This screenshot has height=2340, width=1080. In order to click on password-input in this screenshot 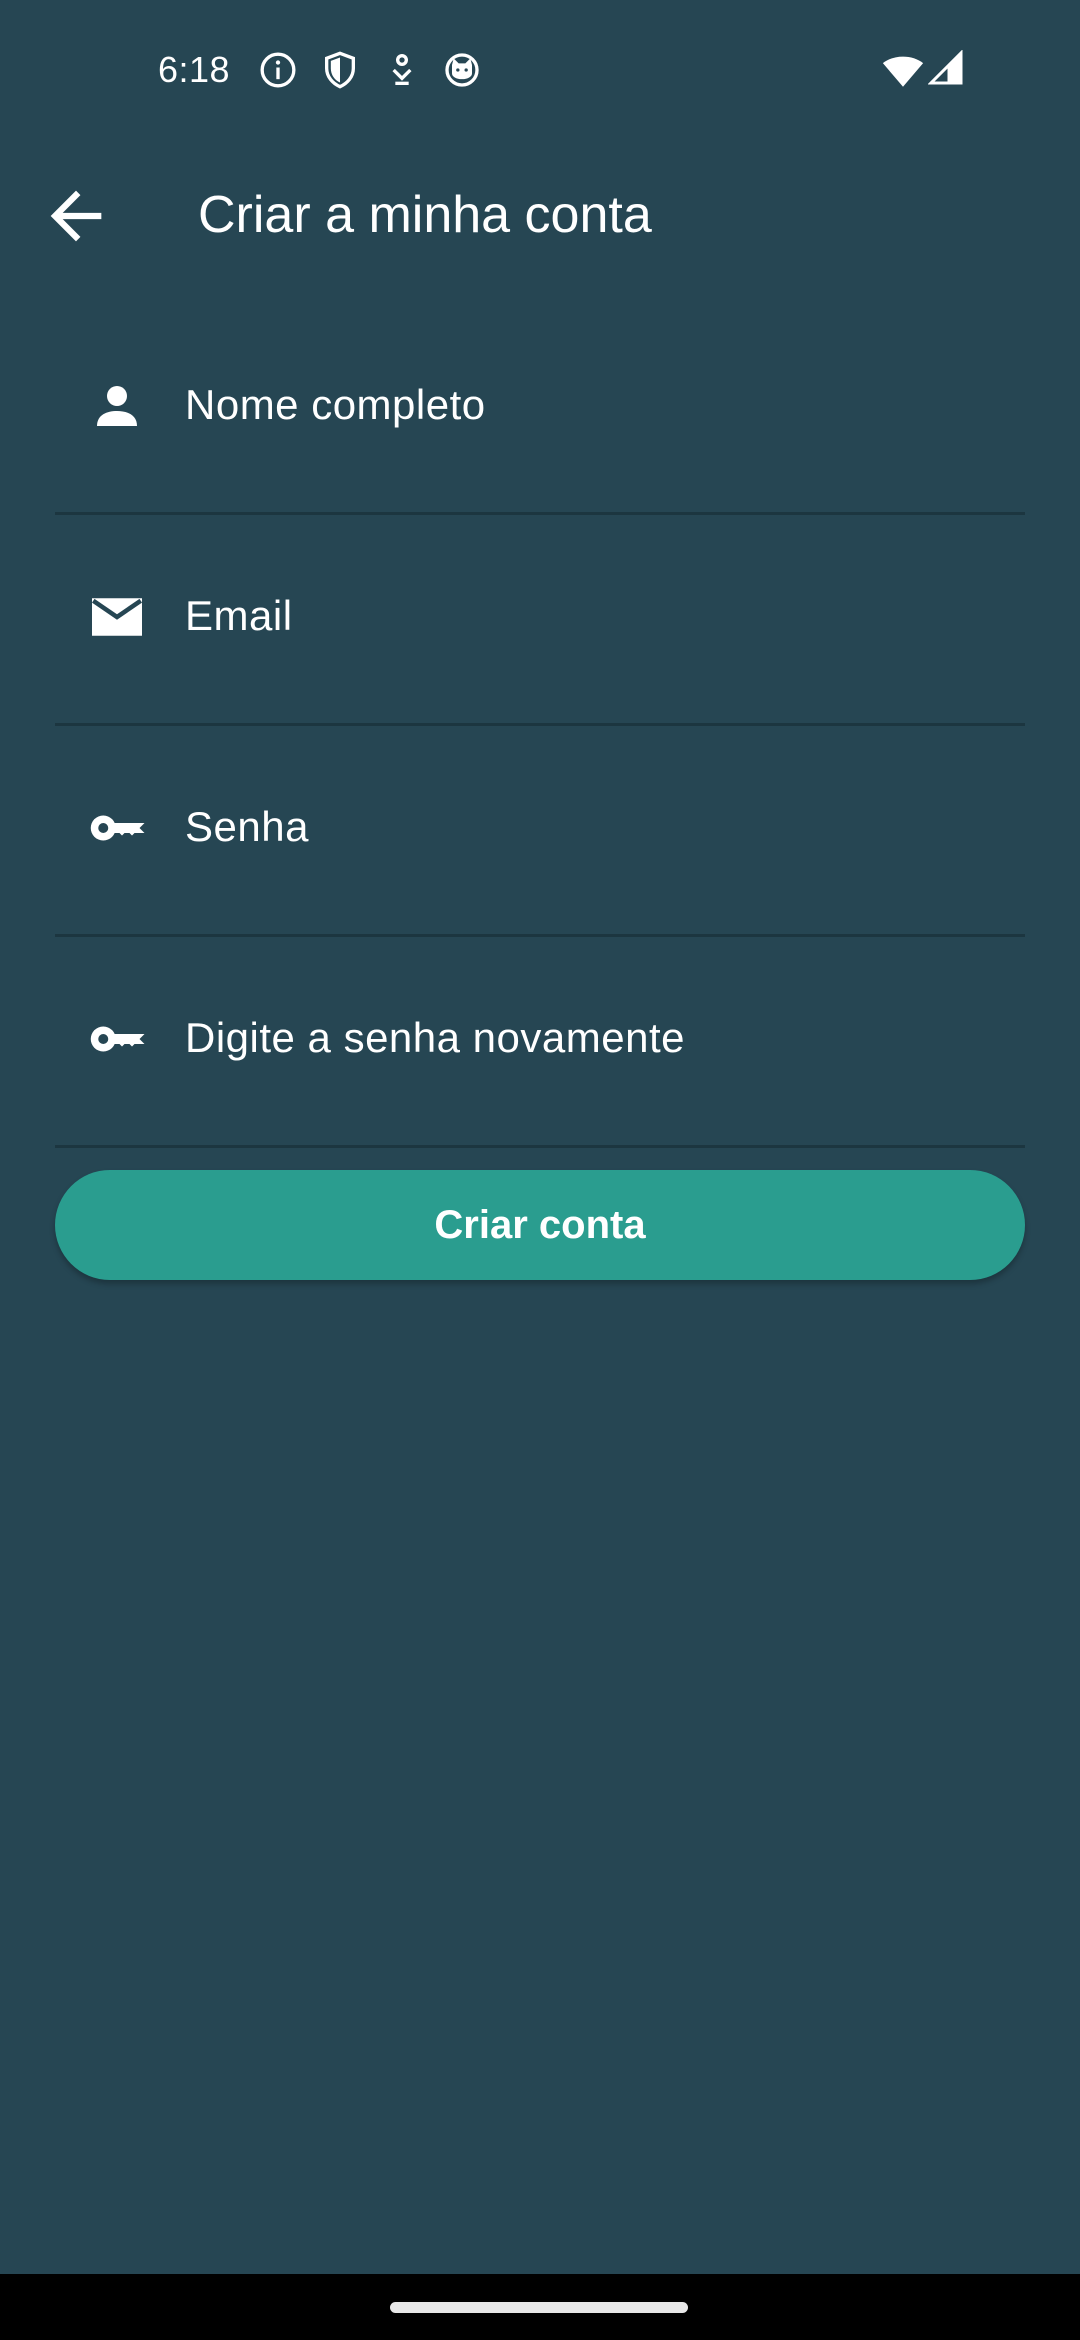, I will do `click(595, 827)`.